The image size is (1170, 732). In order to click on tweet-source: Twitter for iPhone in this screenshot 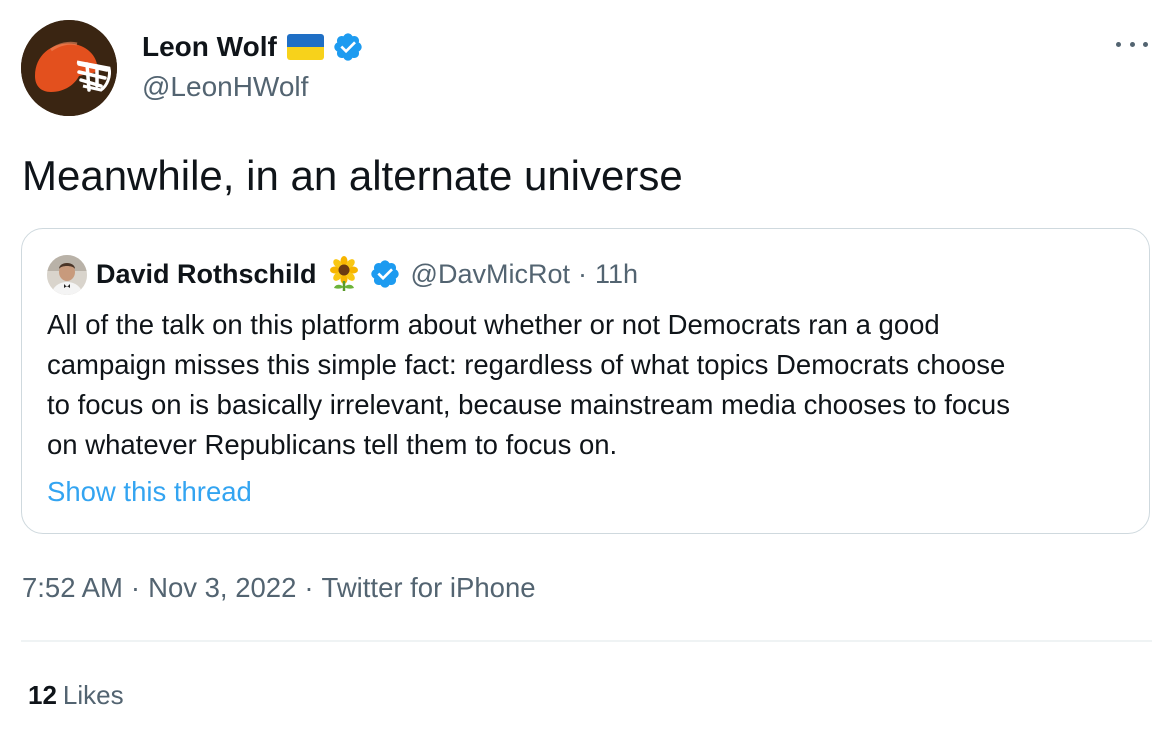, I will do `click(429, 587)`.